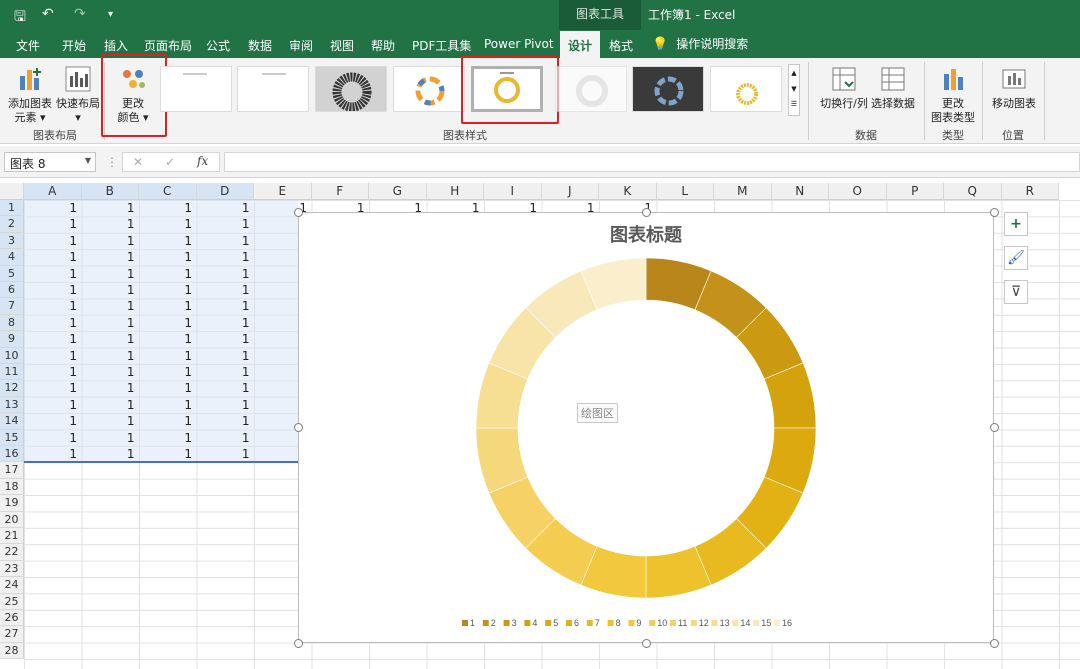 This screenshot has height=669, width=1080. Describe the element at coordinates (12, 224) in the screenshot. I see `row-header: 2` at that location.